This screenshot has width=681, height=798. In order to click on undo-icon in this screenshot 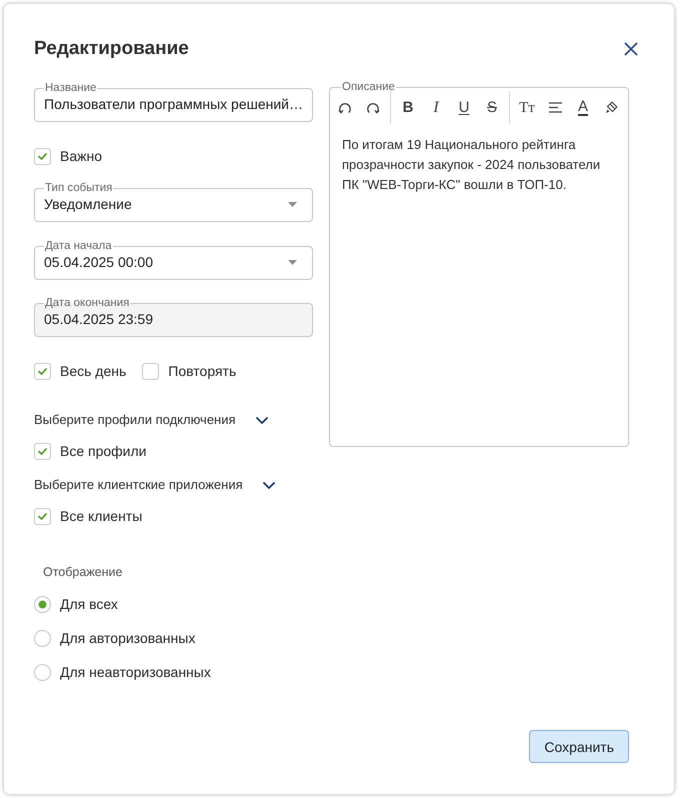, I will do `click(345, 108)`.